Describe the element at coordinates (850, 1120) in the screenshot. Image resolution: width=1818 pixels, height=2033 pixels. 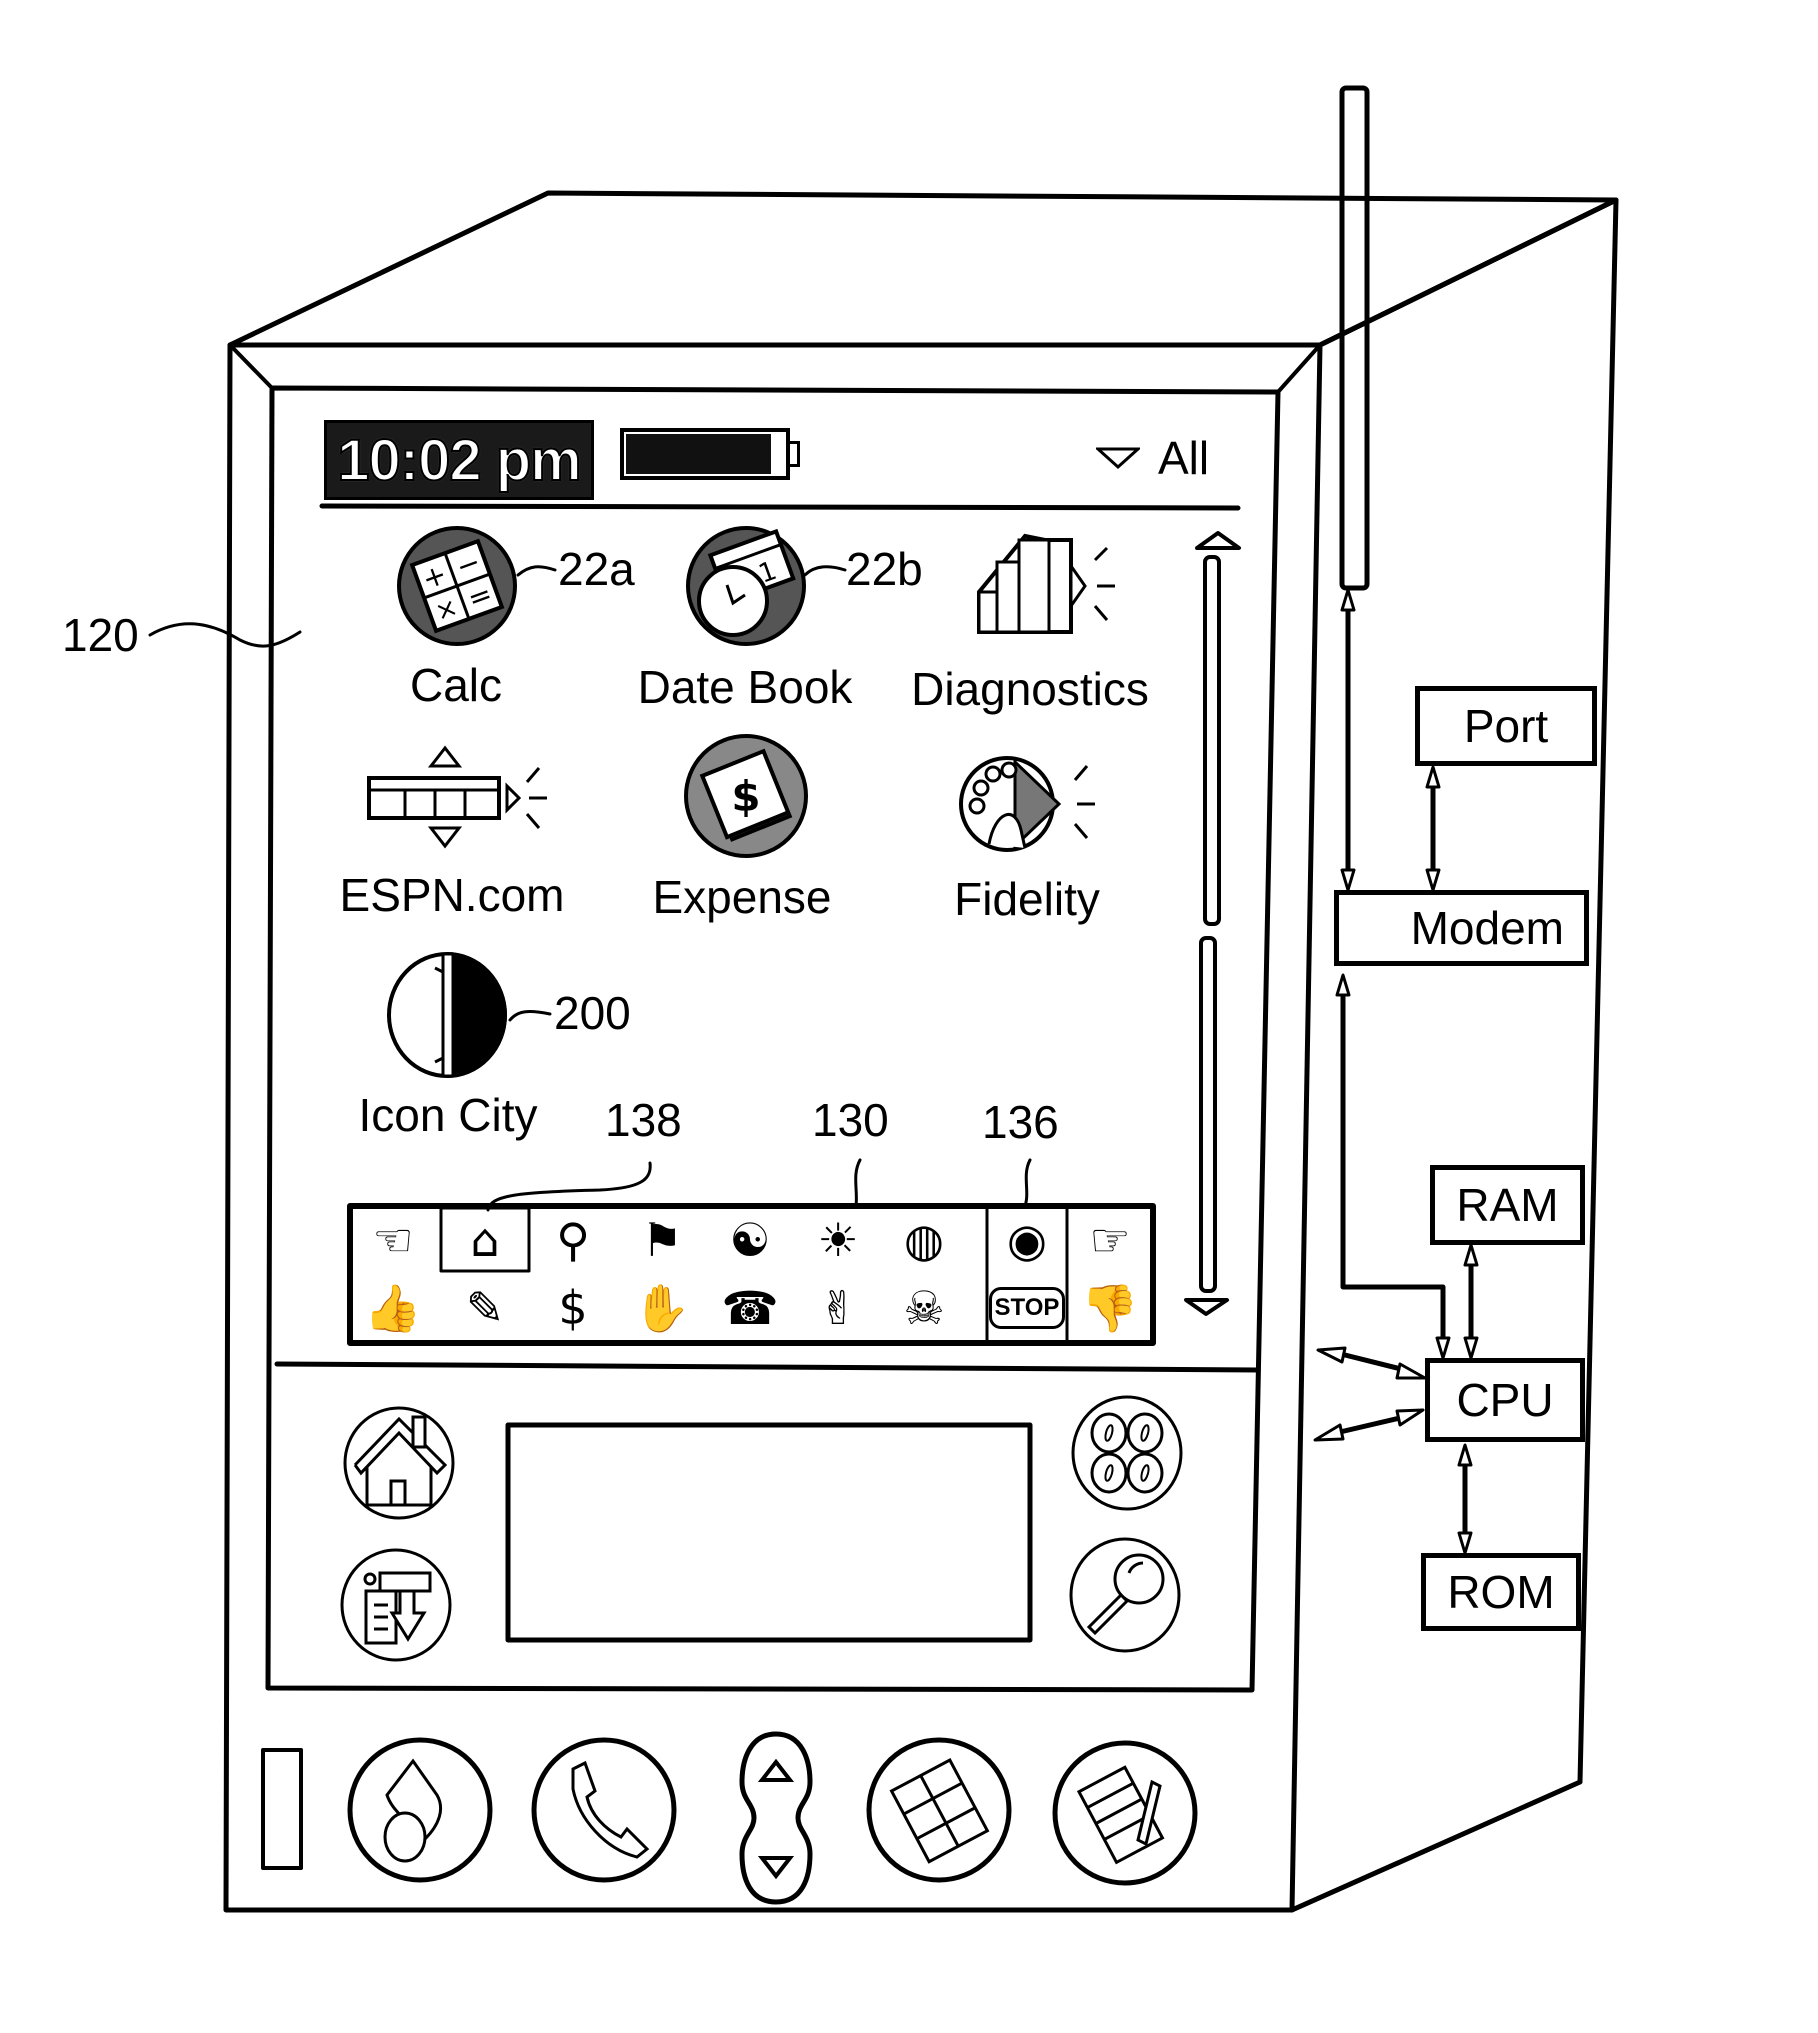
I see `ref-label-130: 130` at that location.